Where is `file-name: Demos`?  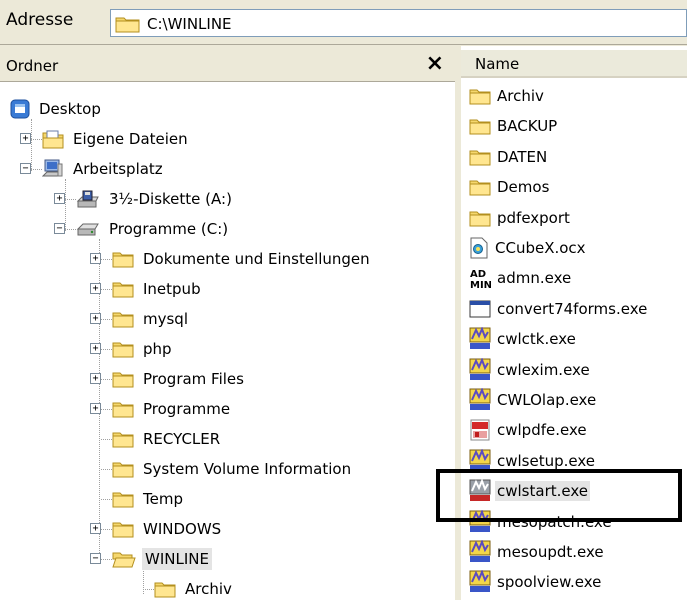 file-name: Demos is located at coordinates (523, 187).